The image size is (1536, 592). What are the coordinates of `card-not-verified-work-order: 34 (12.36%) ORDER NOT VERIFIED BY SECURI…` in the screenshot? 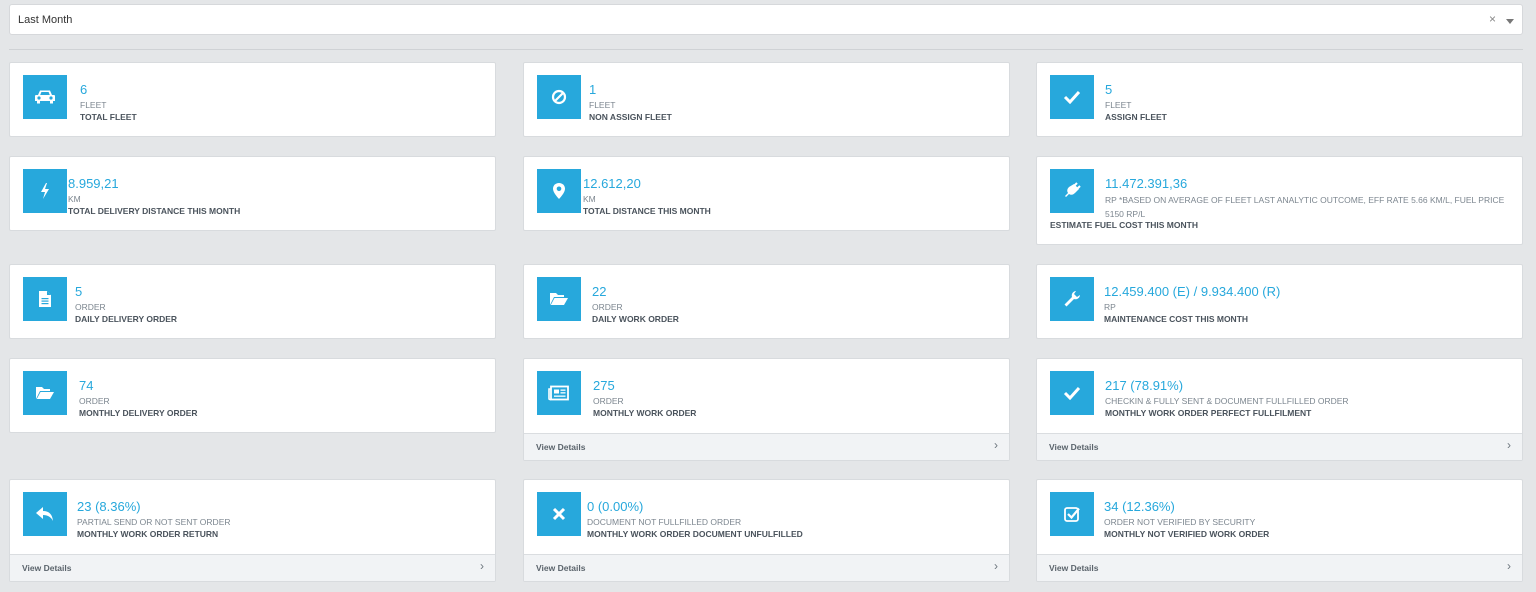 It's located at (1279, 530).